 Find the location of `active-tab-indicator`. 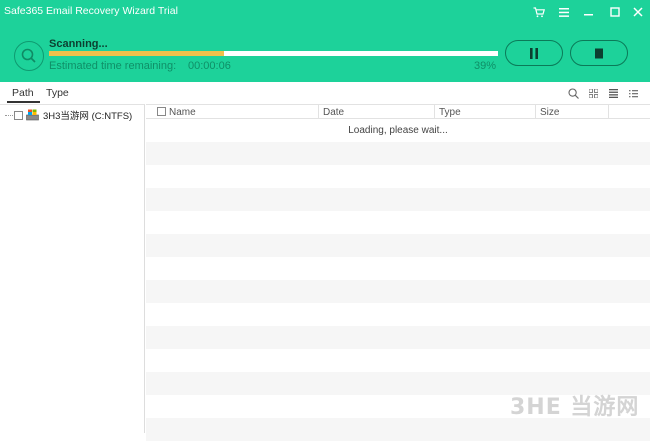

active-tab-indicator is located at coordinates (23, 102).